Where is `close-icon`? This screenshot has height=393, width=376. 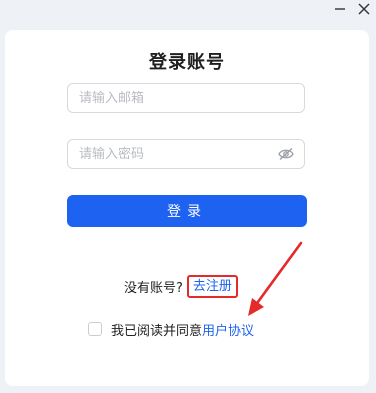 close-icon is located at coordinates (364, 9).